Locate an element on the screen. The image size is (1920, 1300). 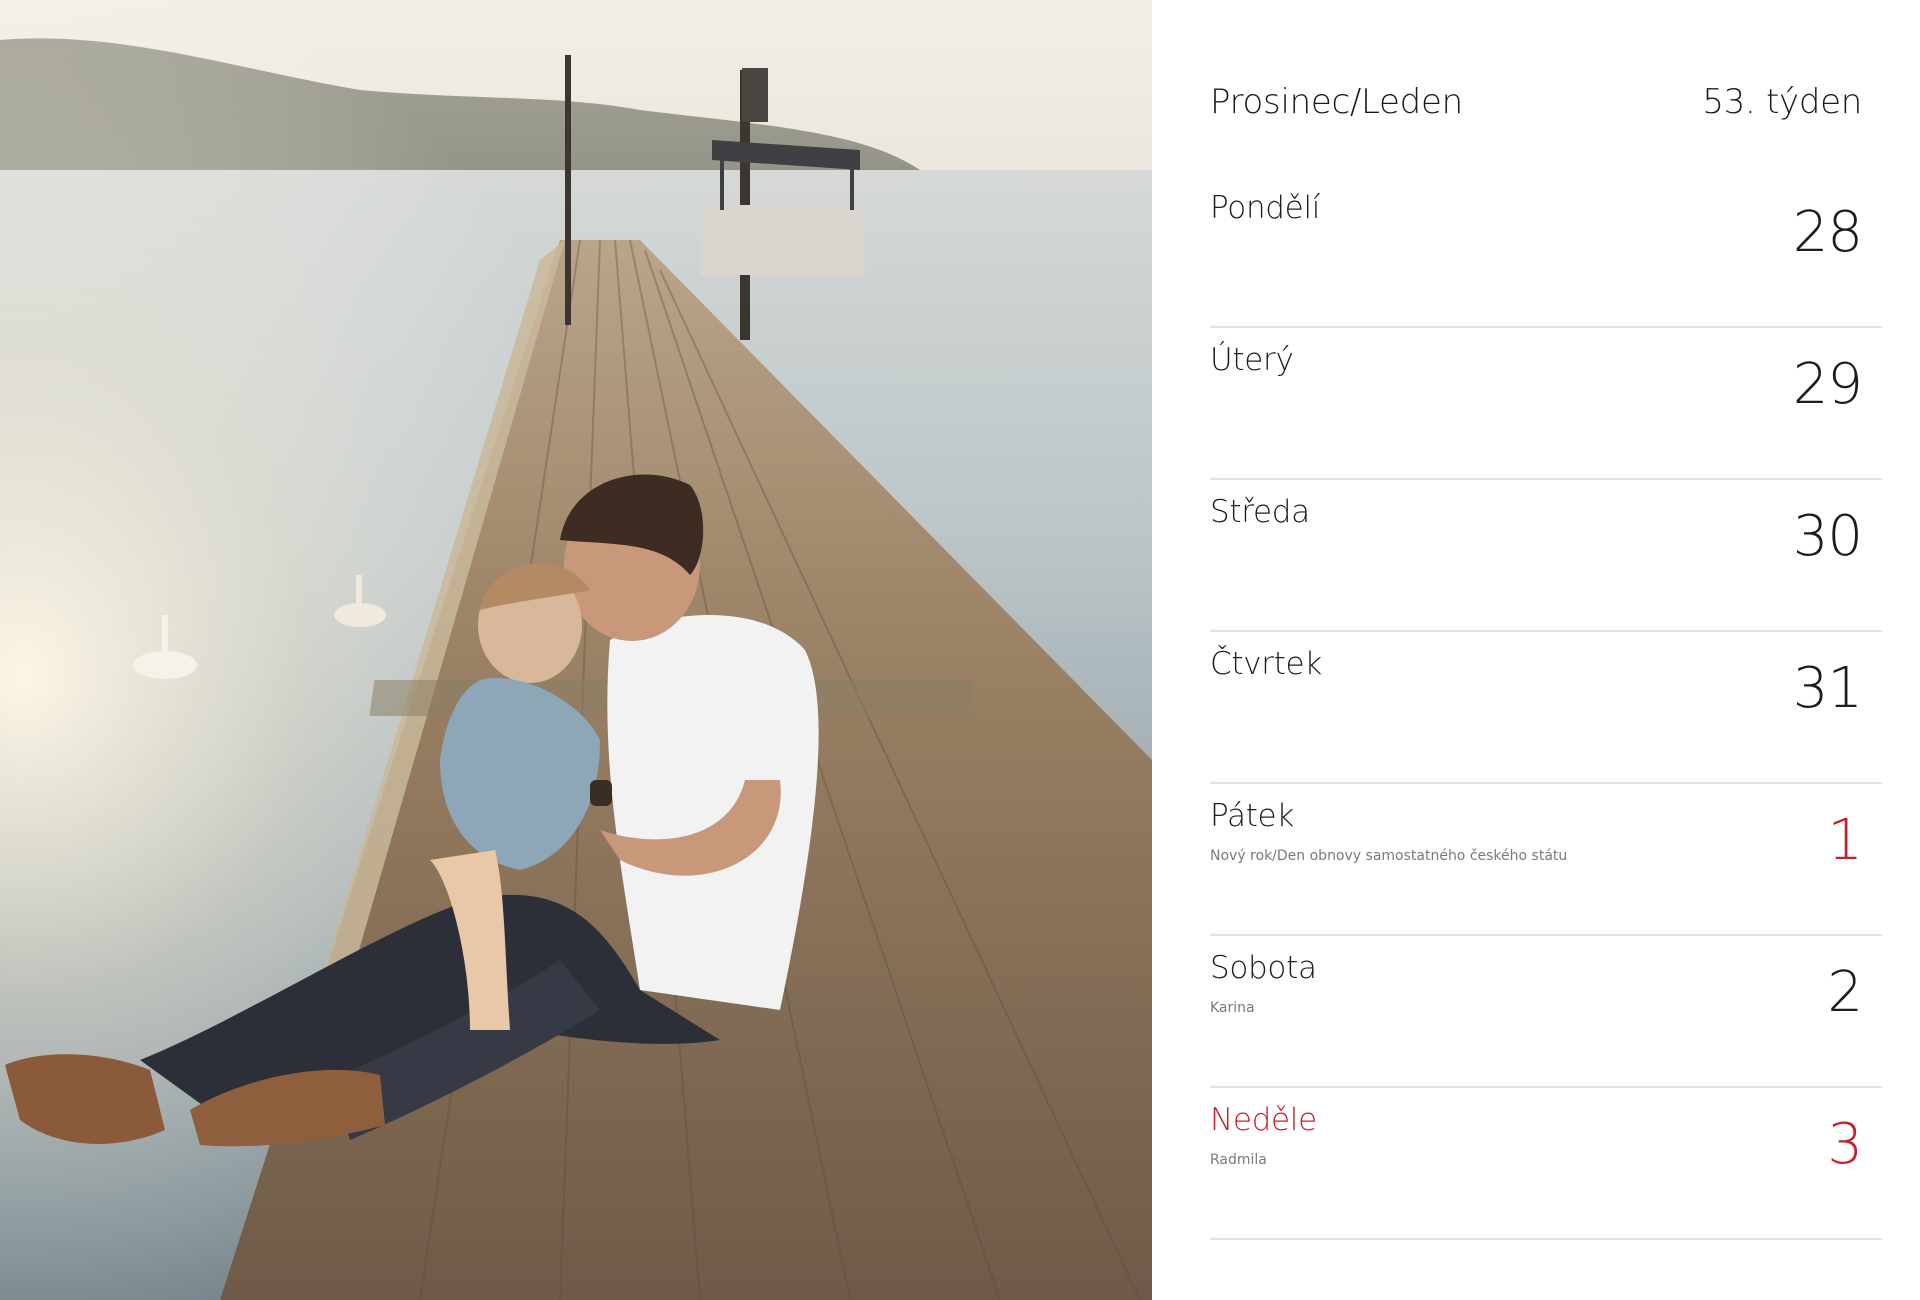
day-name: Sobota is located at coordinates (1263, 968).